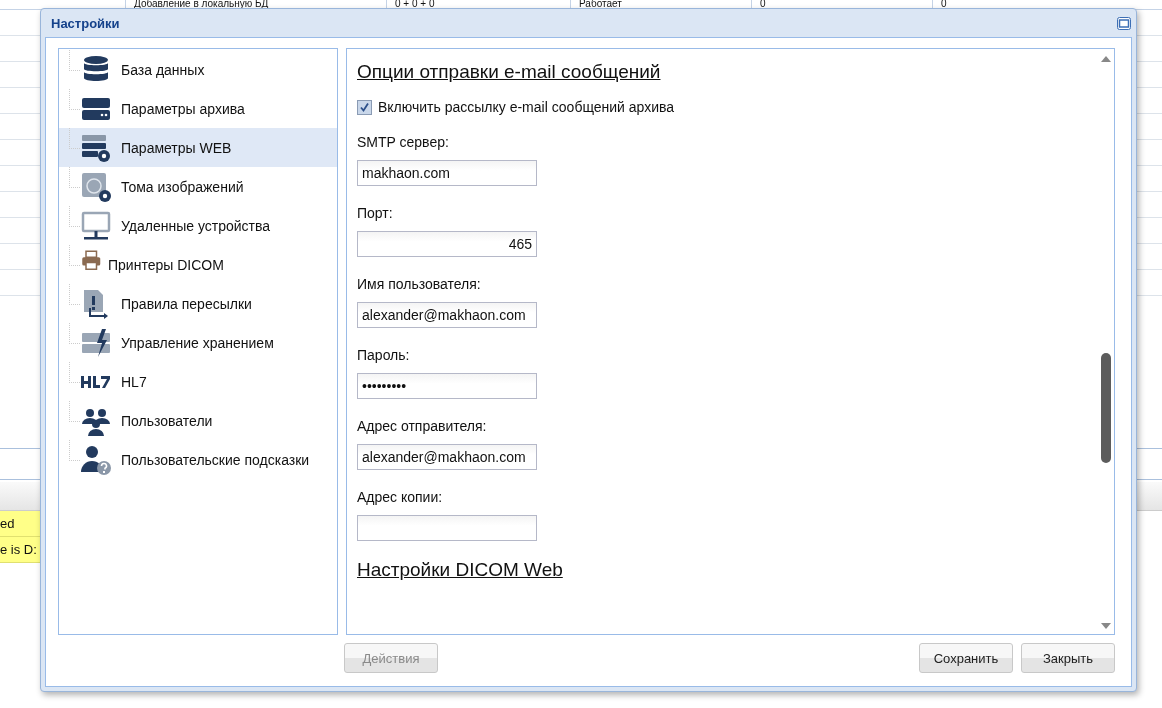 Image resolution: width=1162 pixels, height=708 pixels. I want to click on field-label: Адрес копии:, so click(400, 497).